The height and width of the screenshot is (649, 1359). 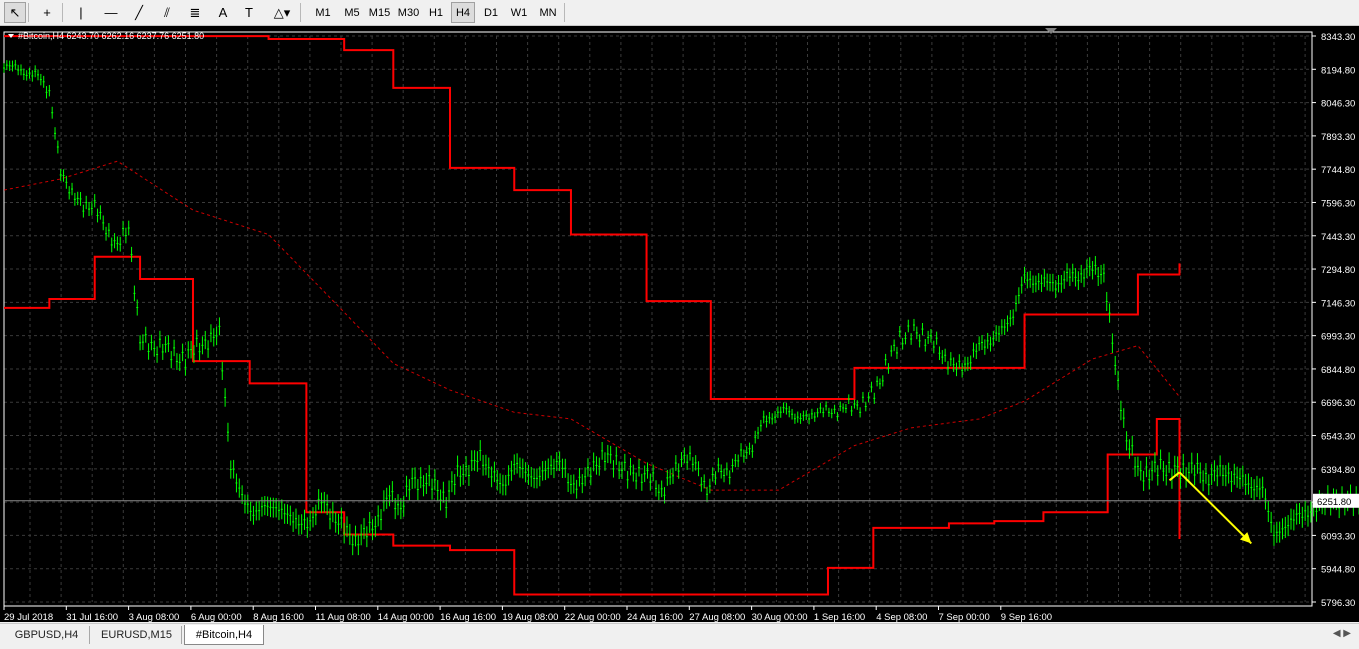 I want to click on x-tick-label: 8 Aug 16:00, so click(x=278, y=617).